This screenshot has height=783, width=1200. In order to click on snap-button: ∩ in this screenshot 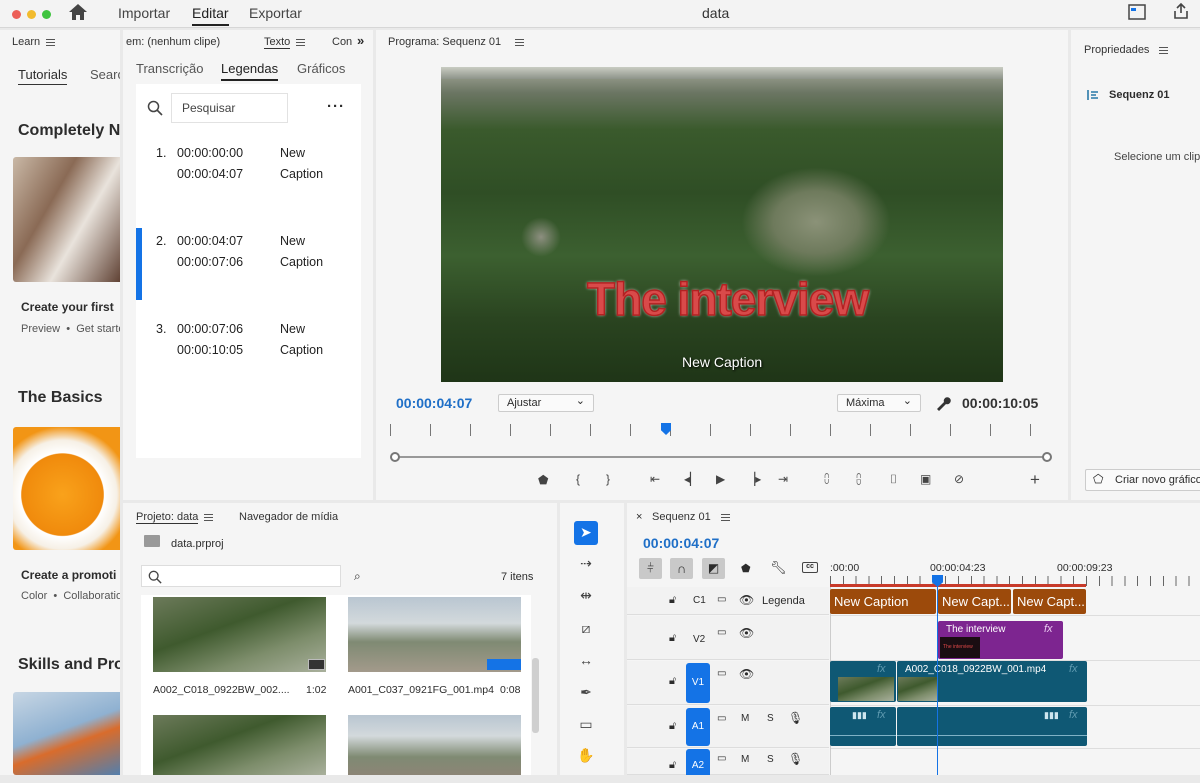, I will do `click(681, 568)`.